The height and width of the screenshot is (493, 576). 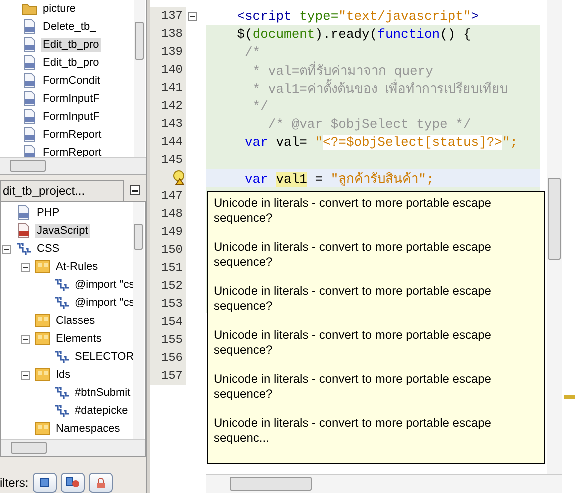 I want to click on line-number: 156, so click(x=172, y=358).